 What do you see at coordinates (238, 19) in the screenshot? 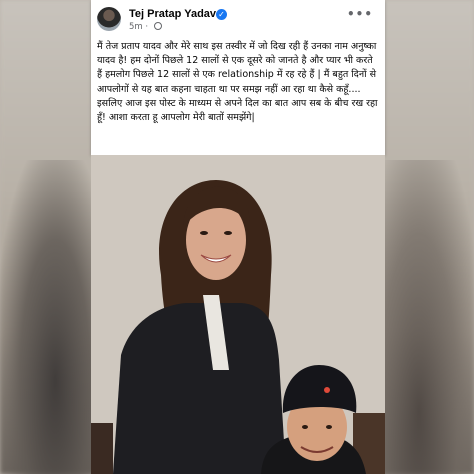
I see `post-header: Tej Pratap Yadav ✓ 5m · •••` at bounding box center [238, 19].